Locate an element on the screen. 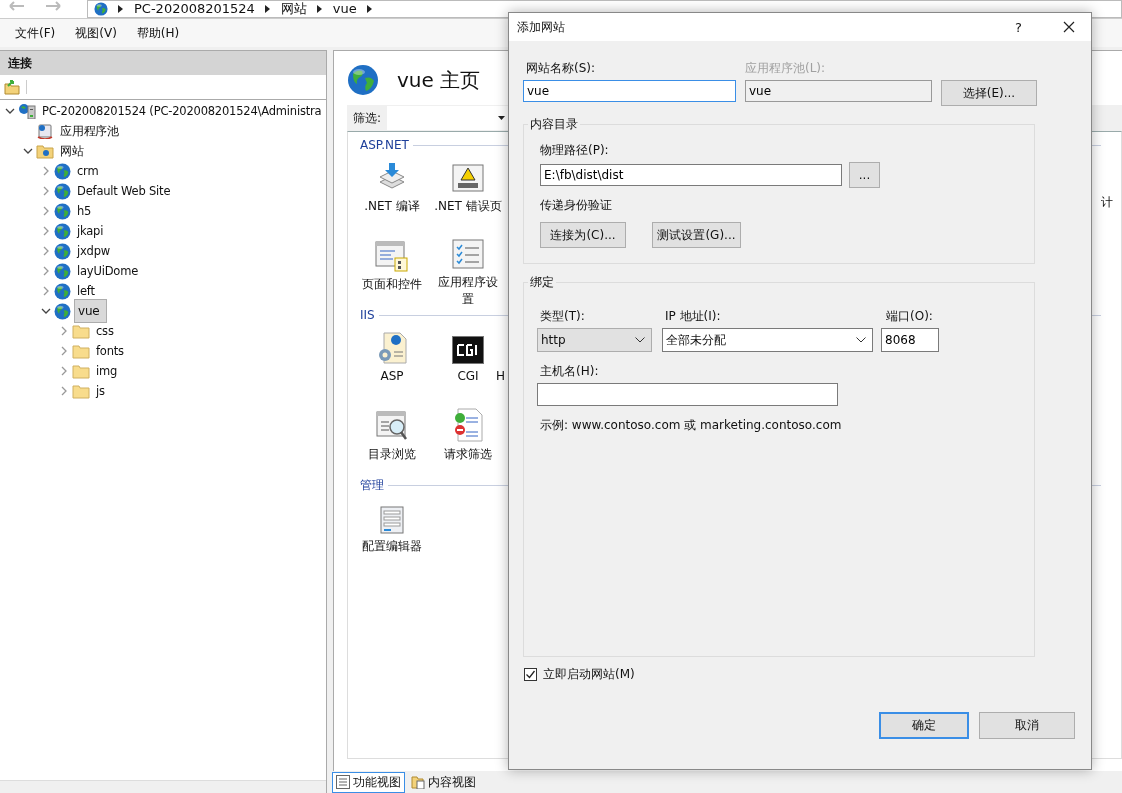  feature-item: 应用程序设置 is located at coordinates (468, 291).